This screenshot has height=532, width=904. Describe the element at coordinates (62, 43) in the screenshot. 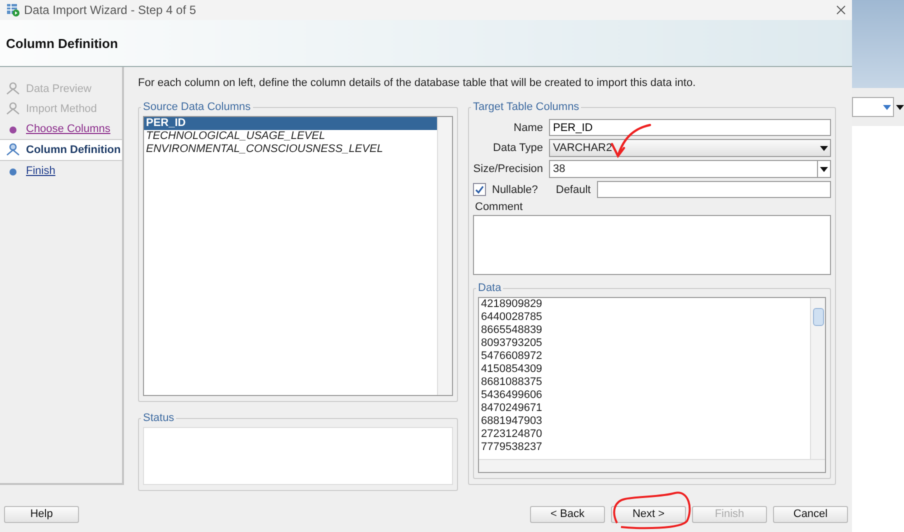

I see `page-title: Column Definition` at that location.